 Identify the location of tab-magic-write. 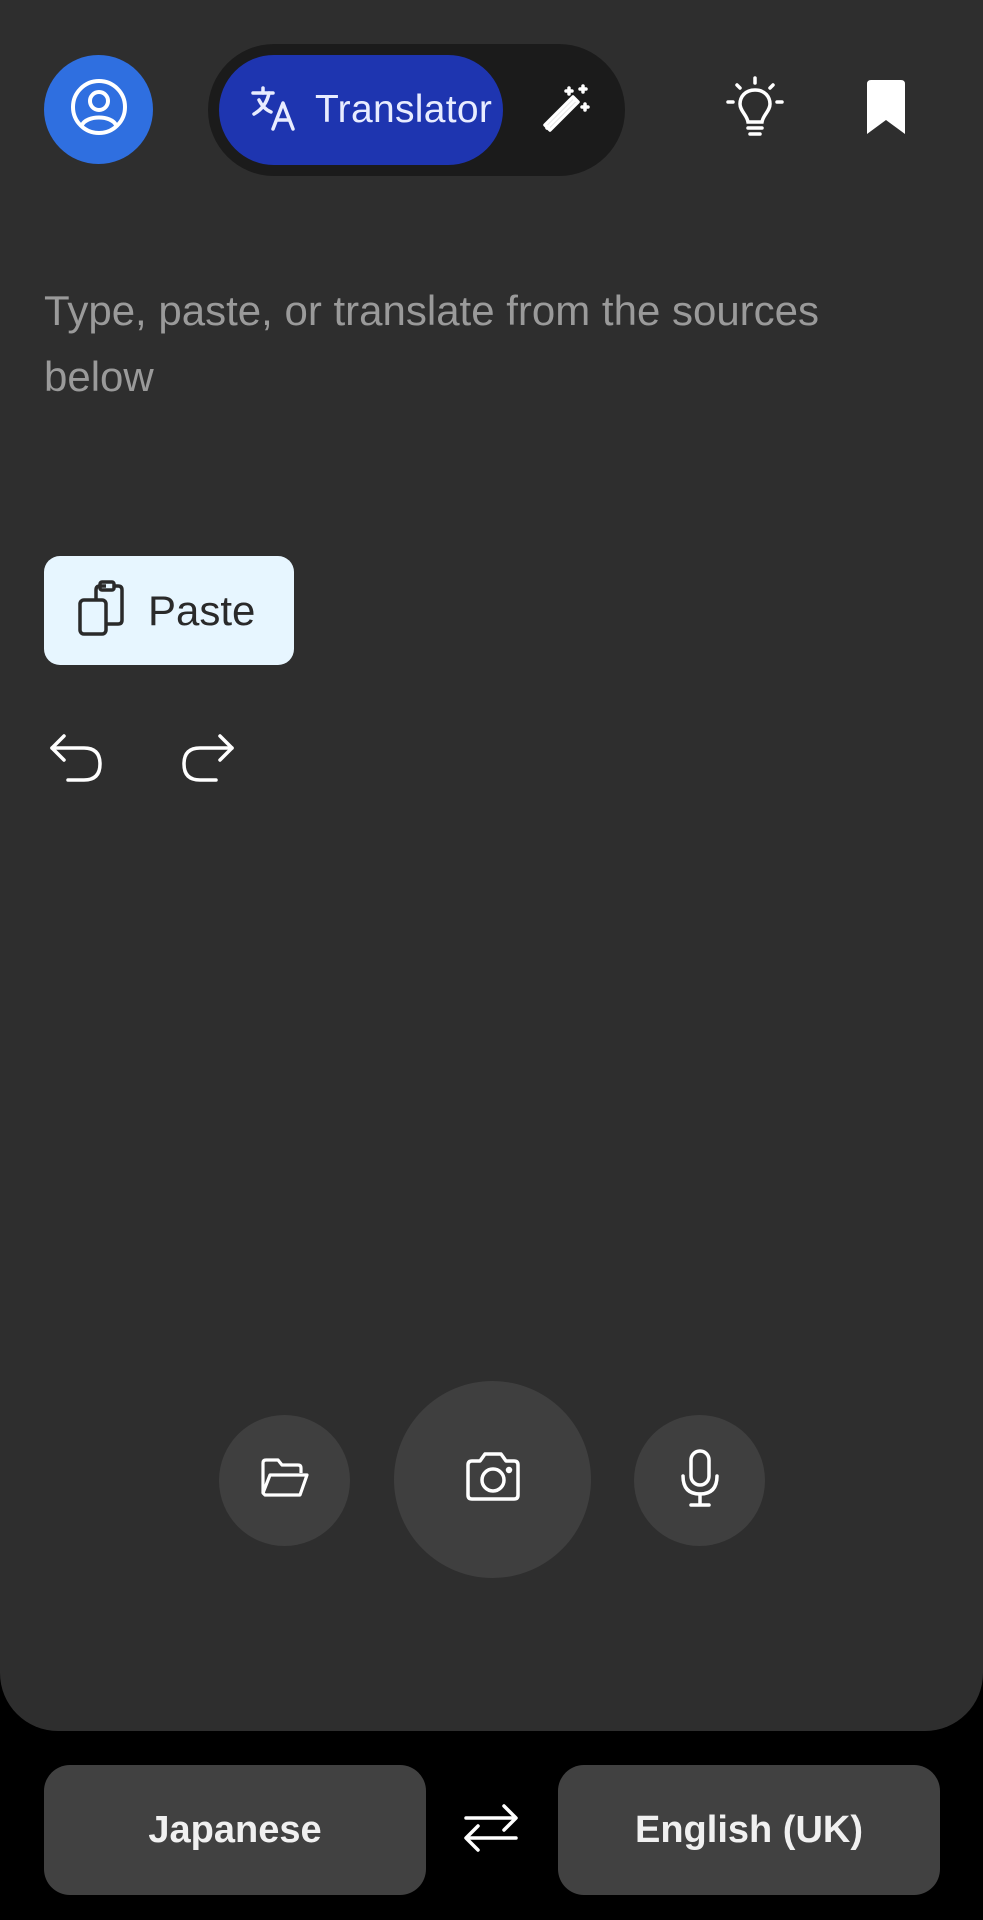
(567, 110).